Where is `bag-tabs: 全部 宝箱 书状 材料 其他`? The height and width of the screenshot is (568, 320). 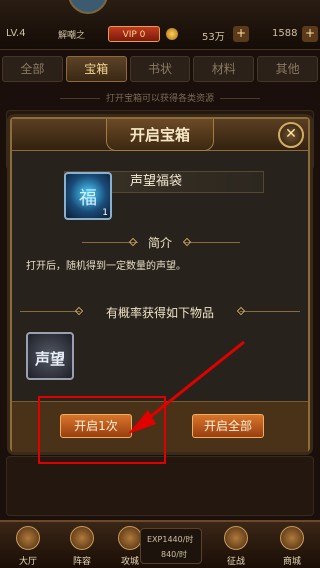
bag-tabs: 全部 宝箱 书状 材料 其他 is located at coordinates (160, 69).